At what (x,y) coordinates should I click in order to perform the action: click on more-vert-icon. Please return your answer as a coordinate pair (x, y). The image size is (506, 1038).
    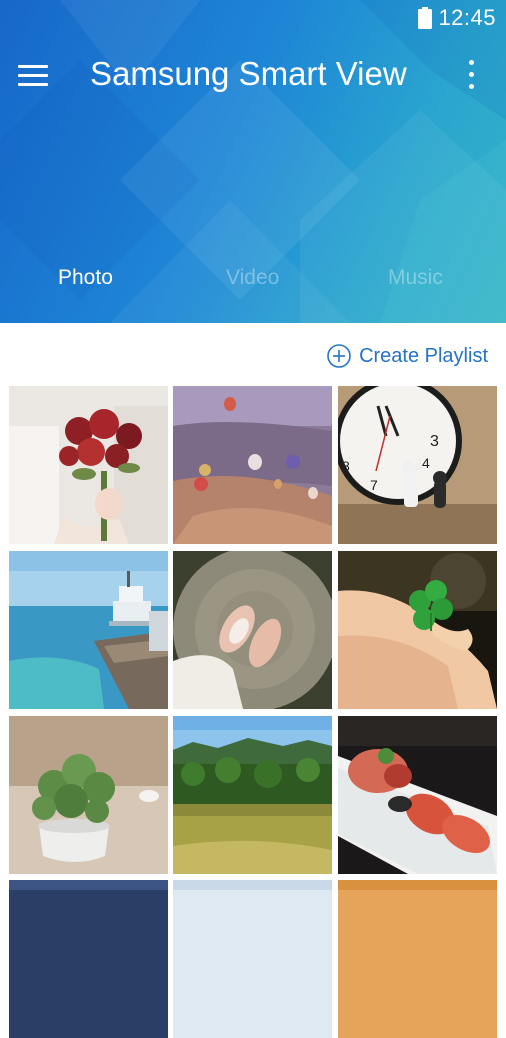
    Looking at the image, I should click on (472, 75).